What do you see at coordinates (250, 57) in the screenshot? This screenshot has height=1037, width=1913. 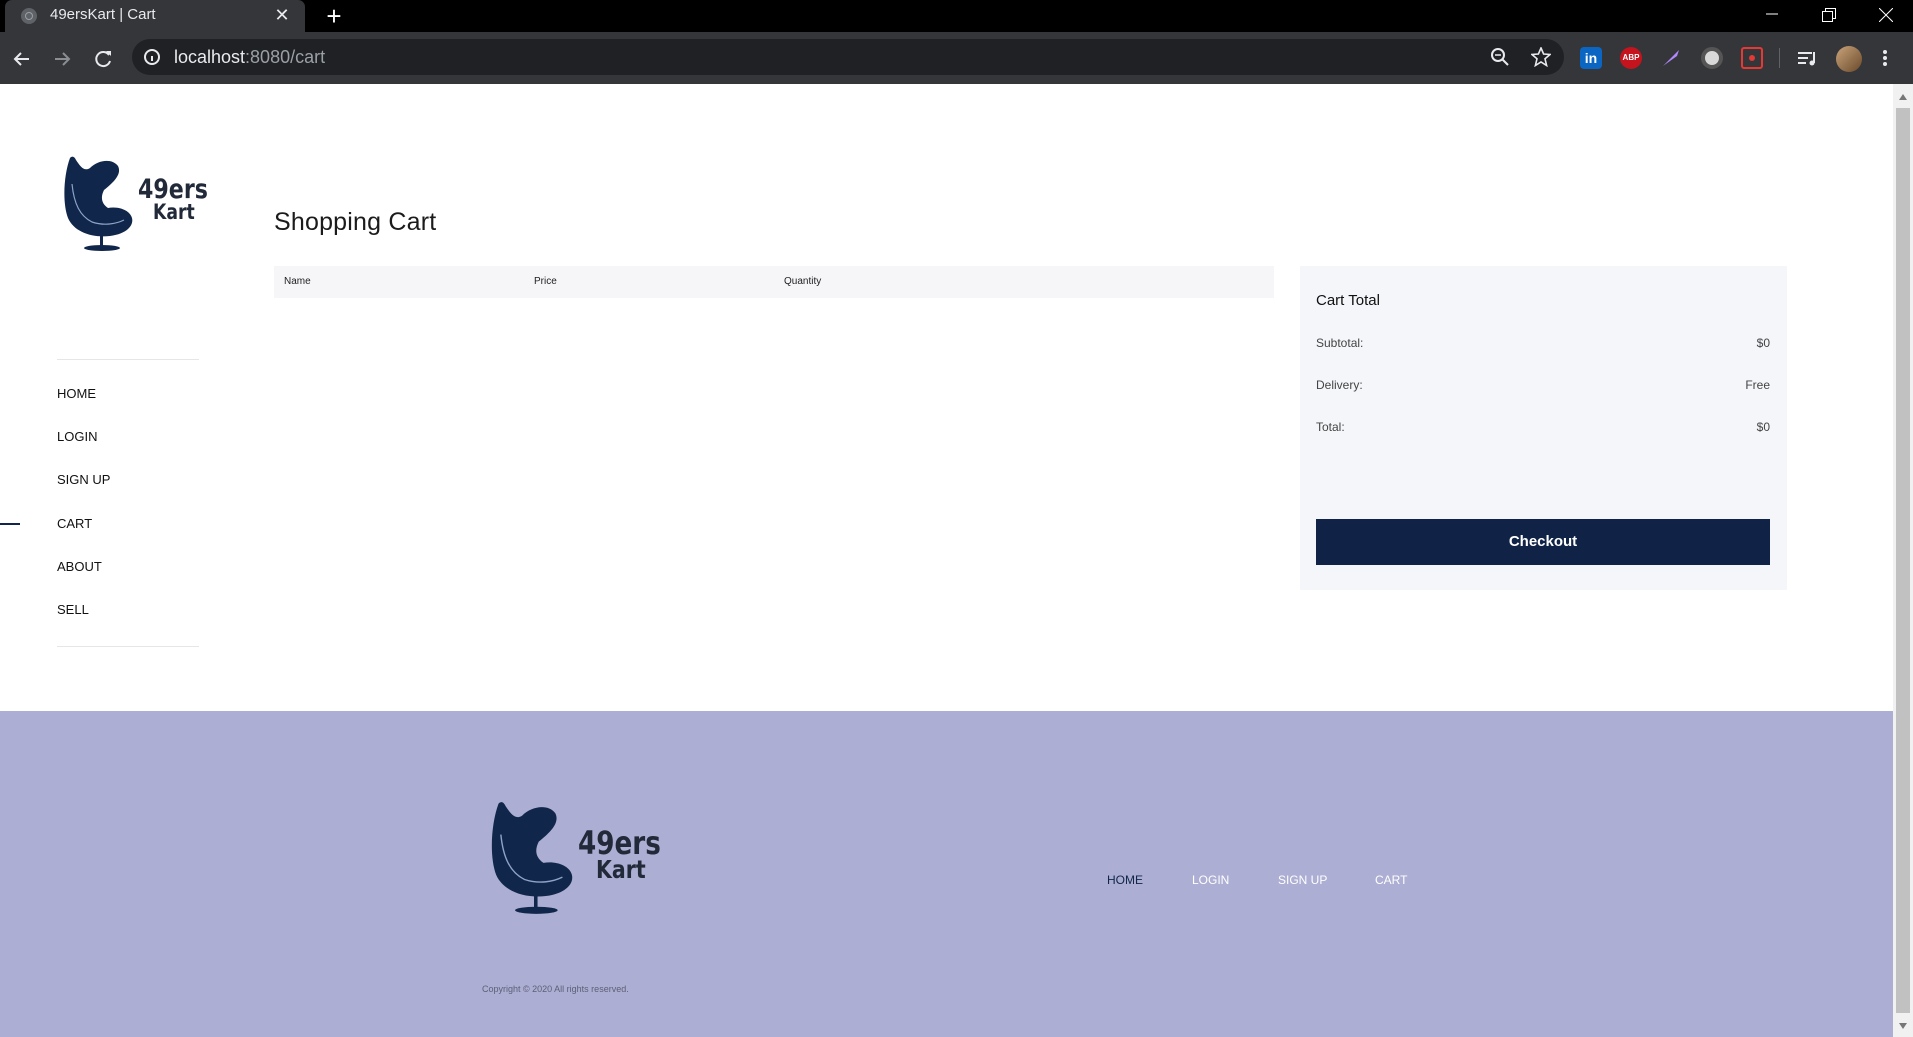 I see `url-text: localhost:8080/cart` at bounding box center [250, 57].